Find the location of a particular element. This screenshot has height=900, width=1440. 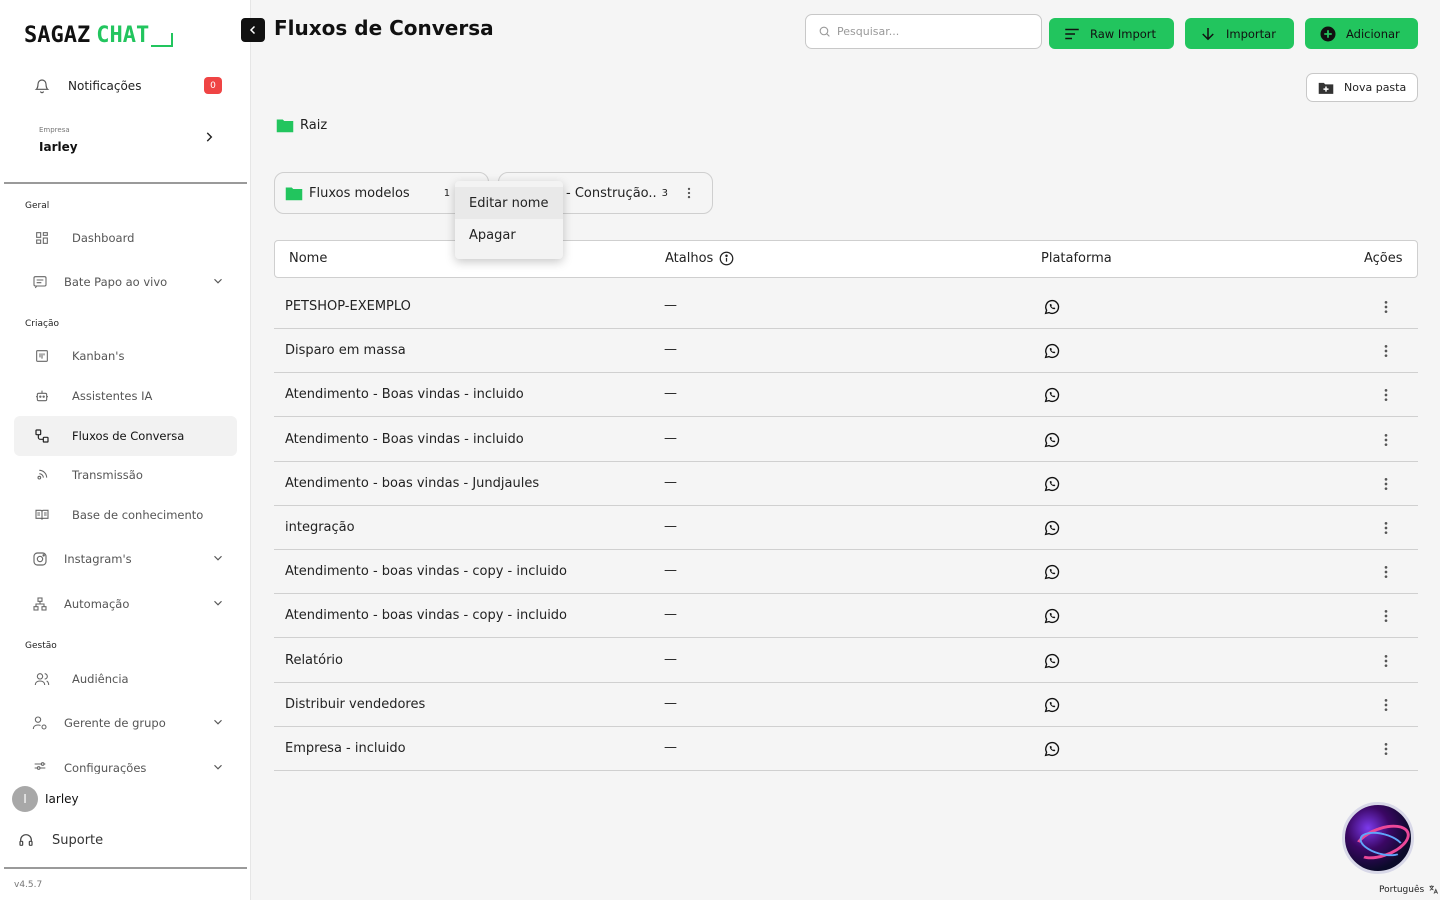

sidebar-item-live-chat: Bate Papo ao vivo is located at coordinates (125, 282).